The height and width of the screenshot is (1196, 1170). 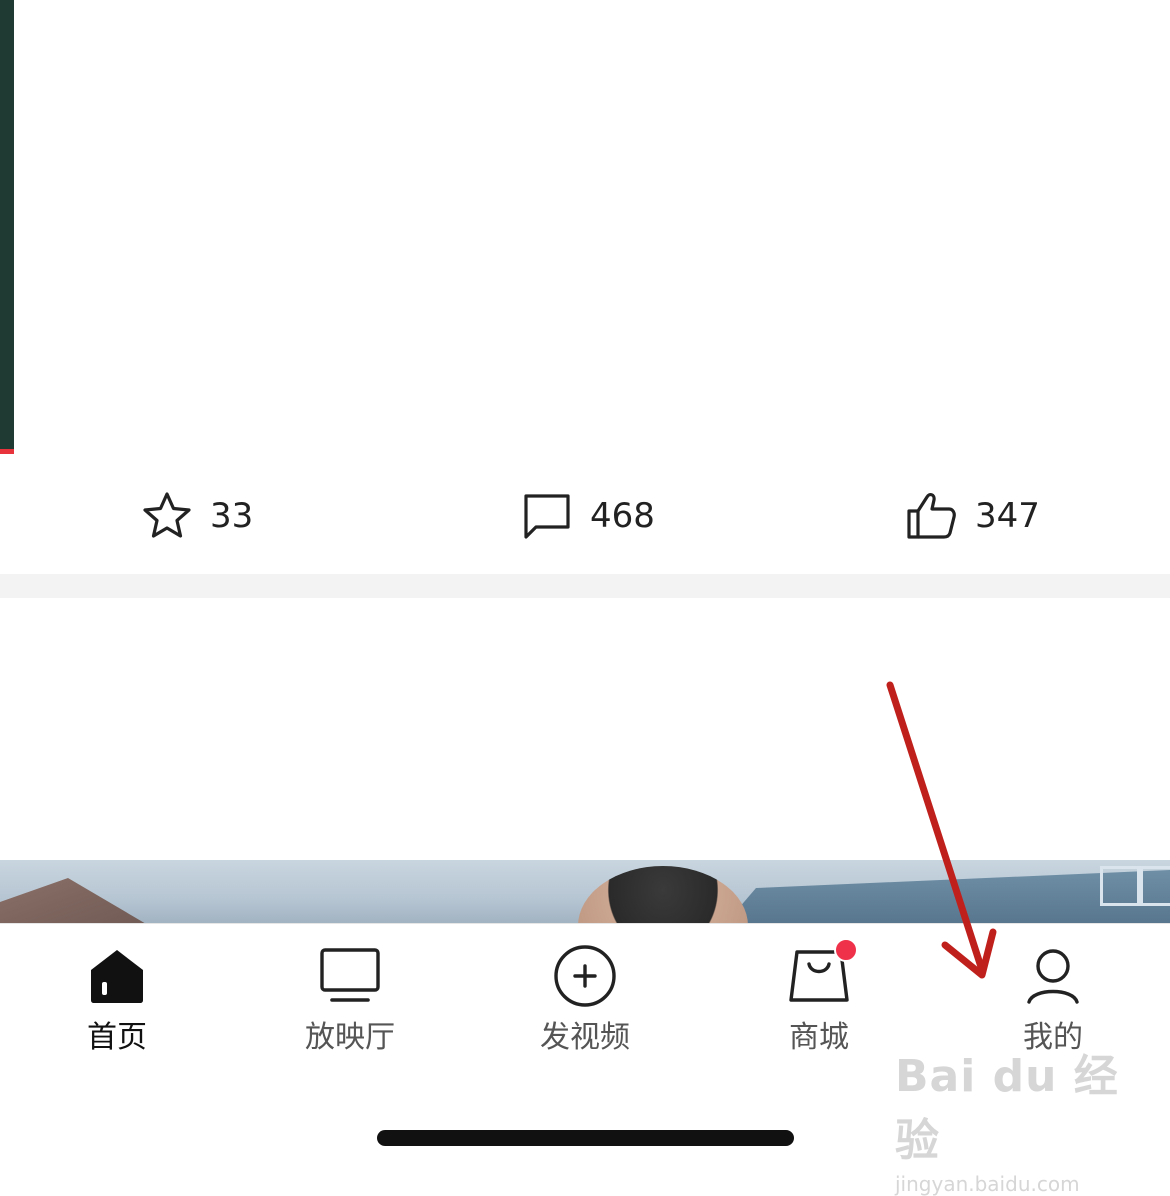 What do you see at coordinates (941, 830) in the screenshot?
I see `annotation-arrow` at bounding box center [941, 830].